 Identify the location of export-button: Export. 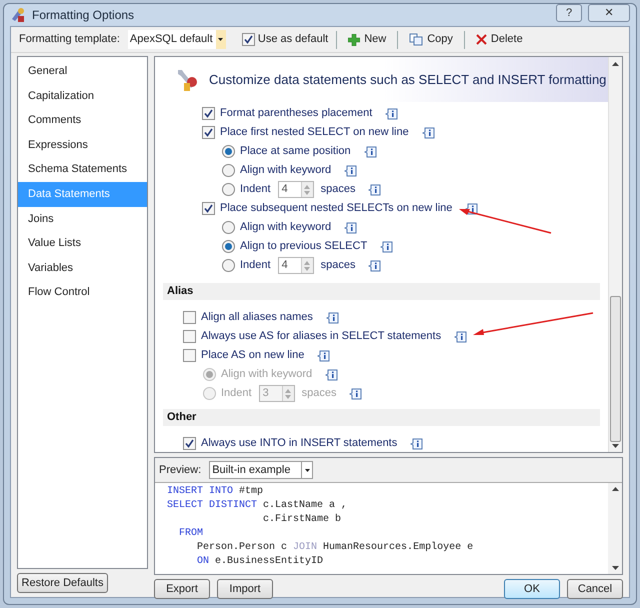
(182, 589).